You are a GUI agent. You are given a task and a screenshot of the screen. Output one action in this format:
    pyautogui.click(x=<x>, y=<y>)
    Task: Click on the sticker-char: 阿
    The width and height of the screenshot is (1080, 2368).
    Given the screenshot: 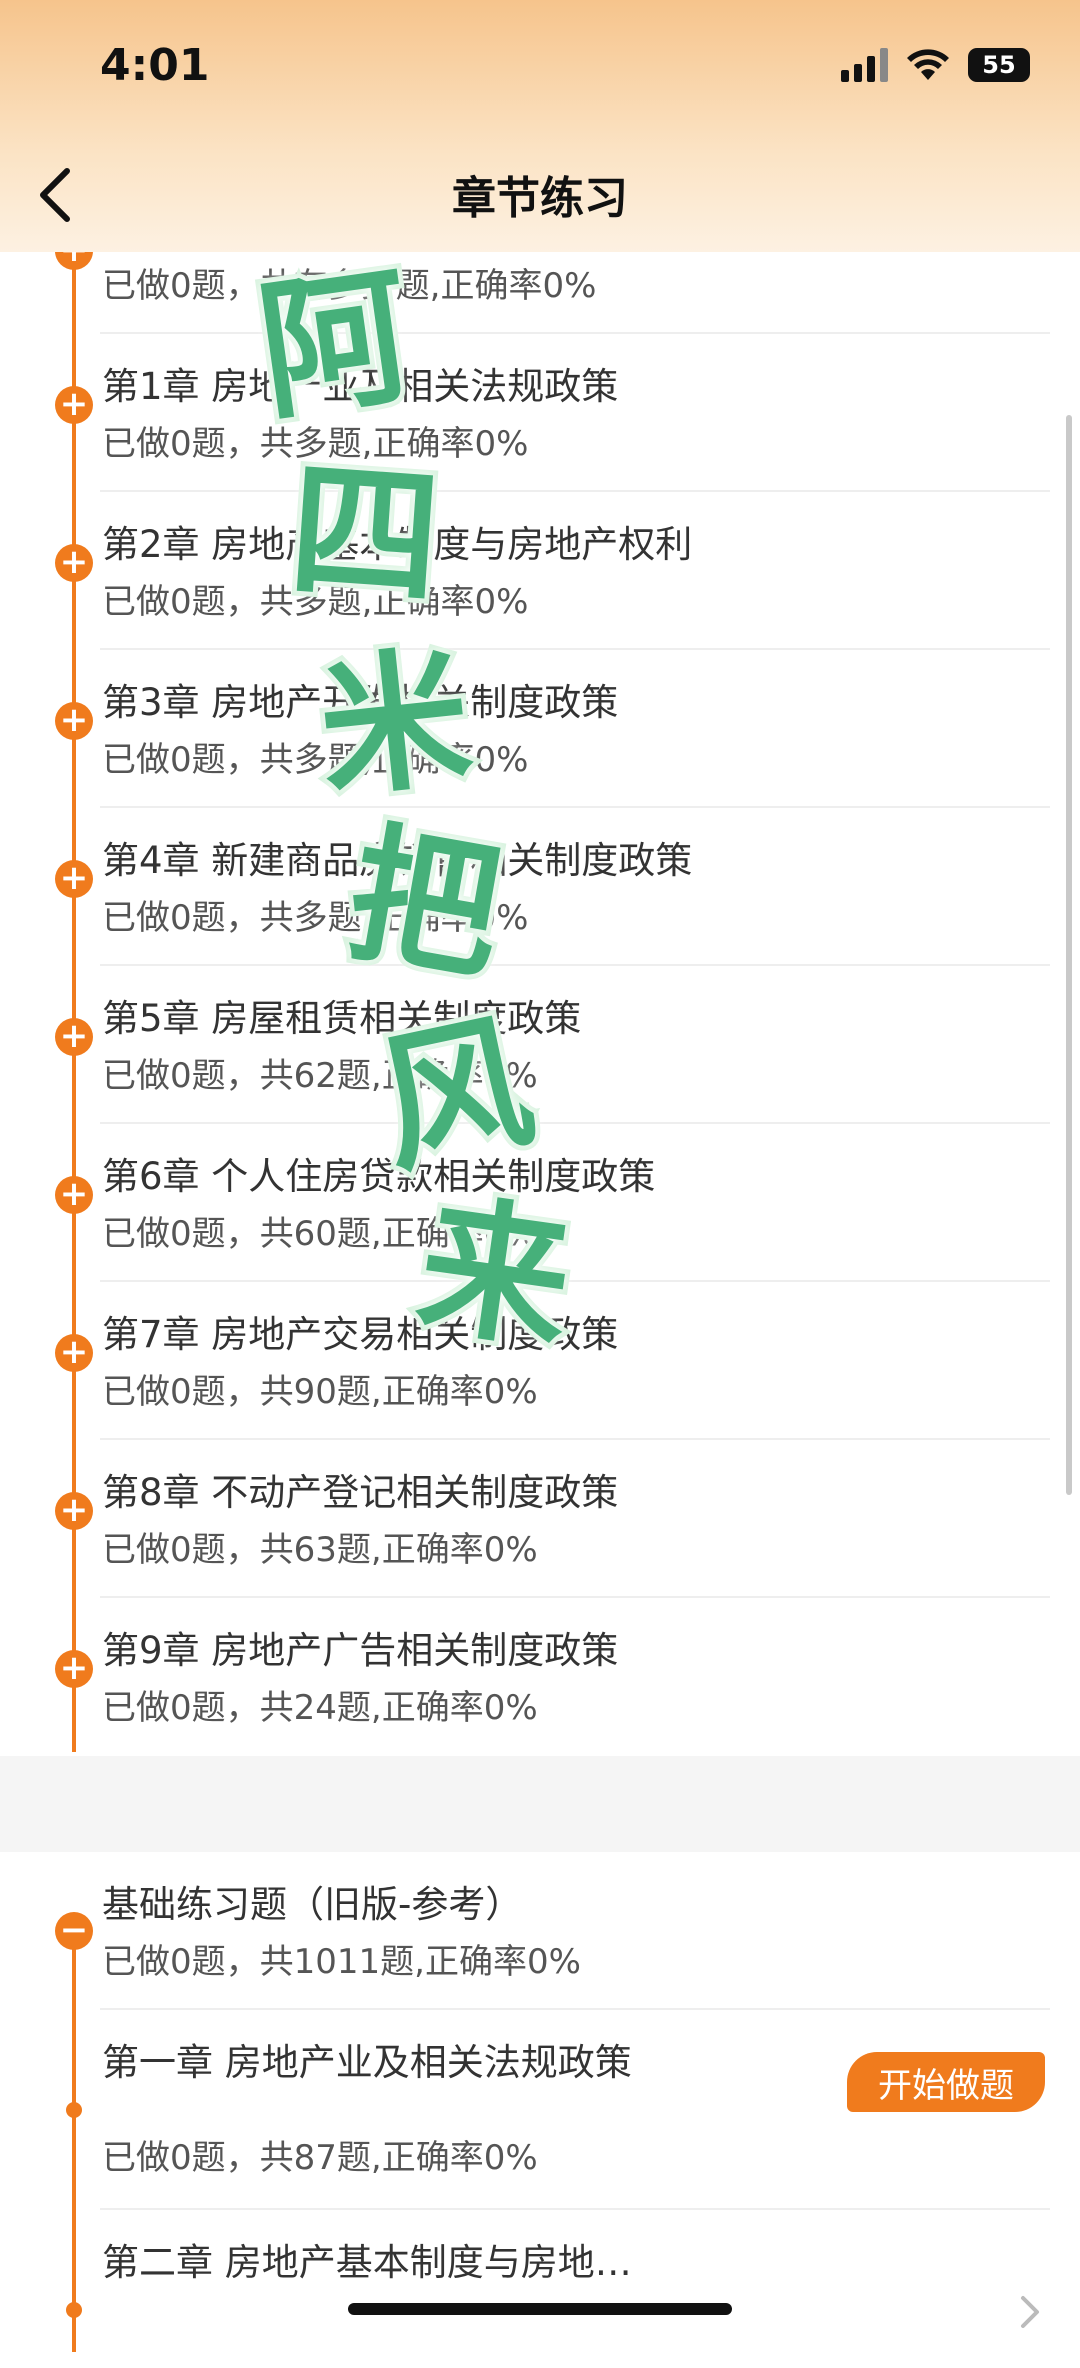 What is the action you would take?
    pyautogui.click(x=335, y=344)
    